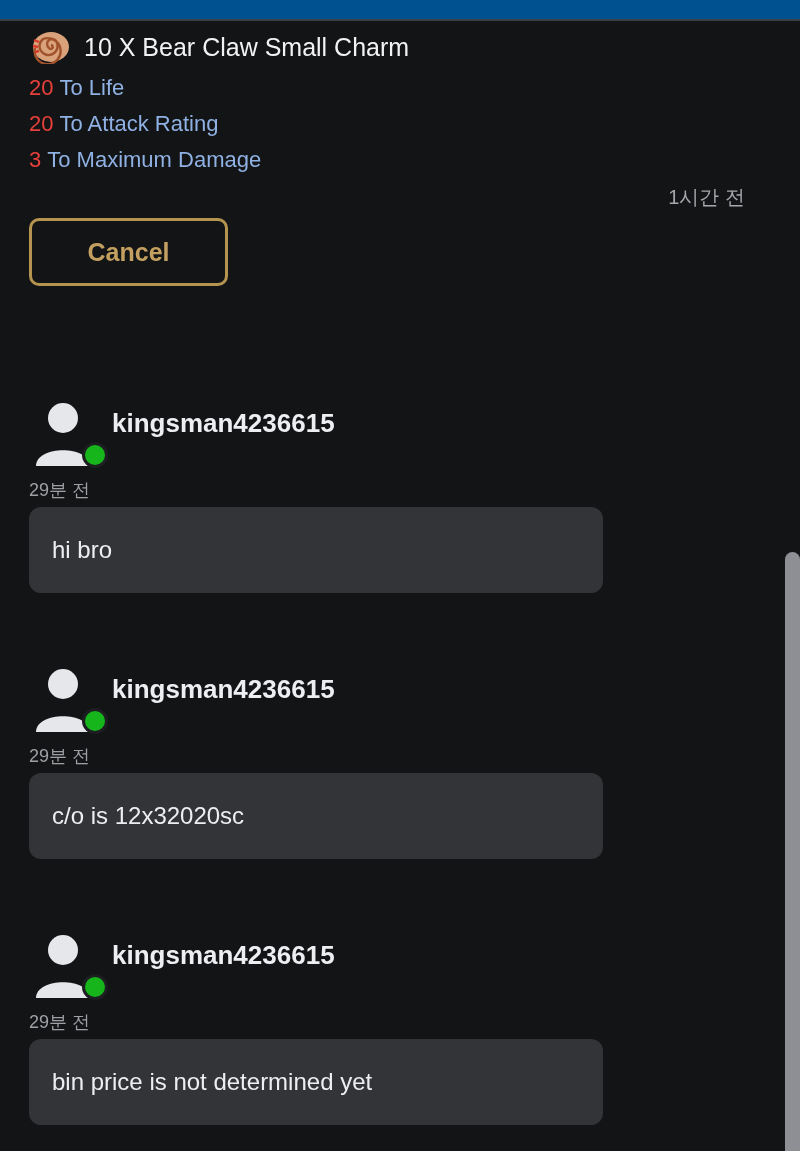 The height and width of the screenshot is (1151, 800). I want to click on stat-name: To Life, so click(92, 88).